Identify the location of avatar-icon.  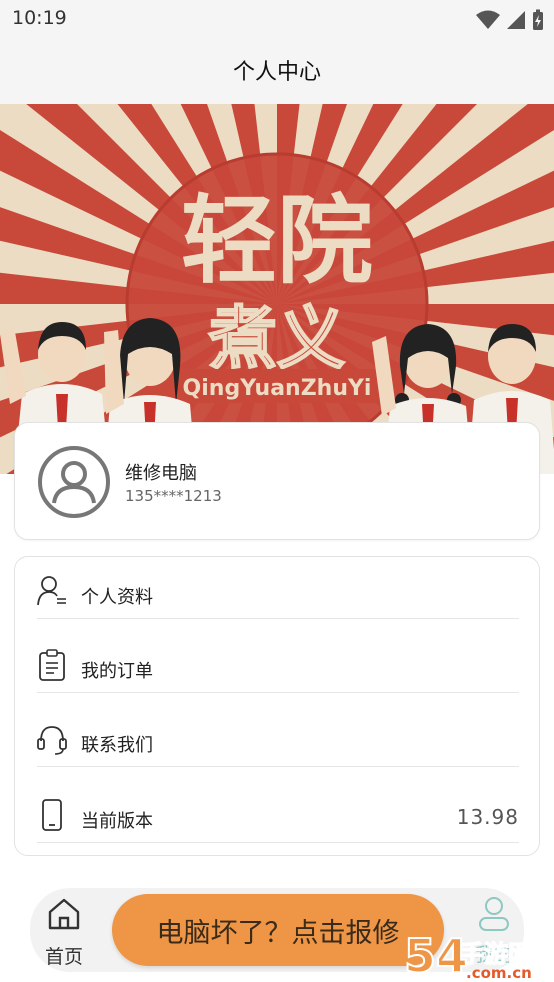
(74, 482).